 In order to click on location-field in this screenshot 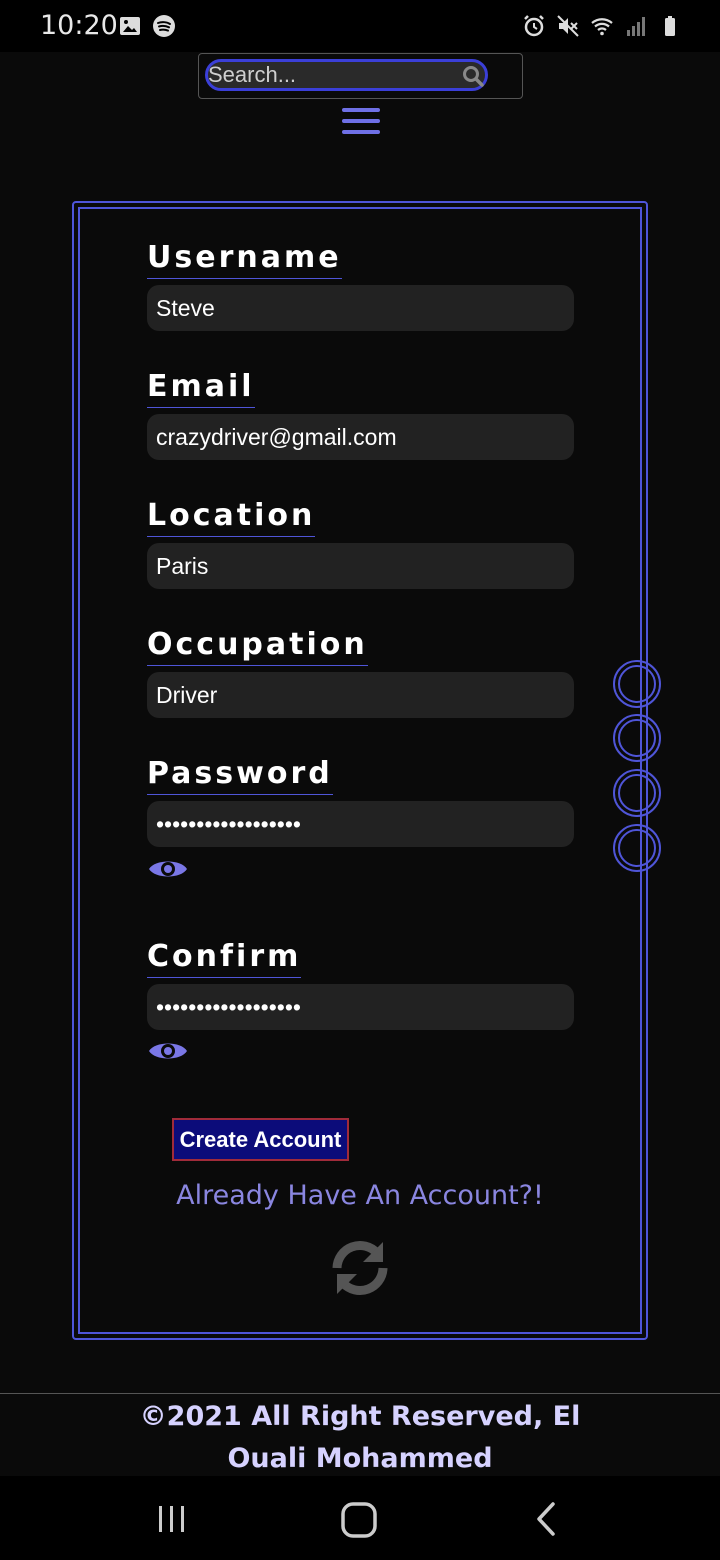, I will do `click(360, 566)`.